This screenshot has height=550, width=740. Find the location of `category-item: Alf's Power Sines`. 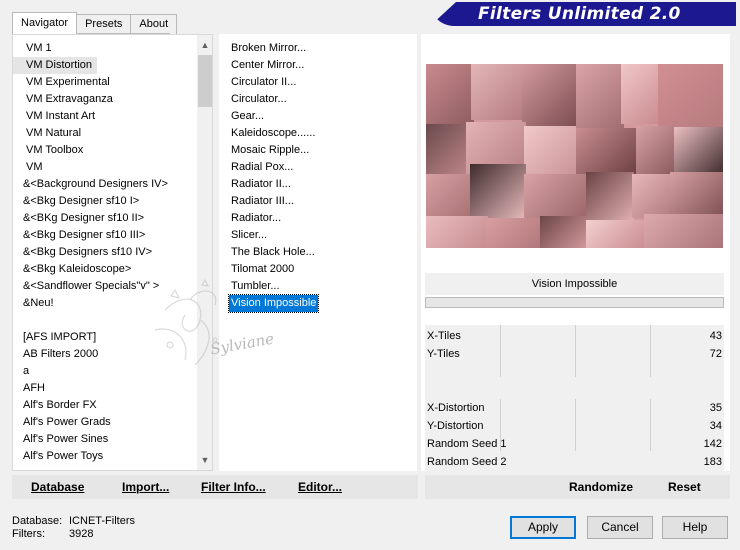

category-item: Alf's Power Sines is located at coordinates (104, 439).